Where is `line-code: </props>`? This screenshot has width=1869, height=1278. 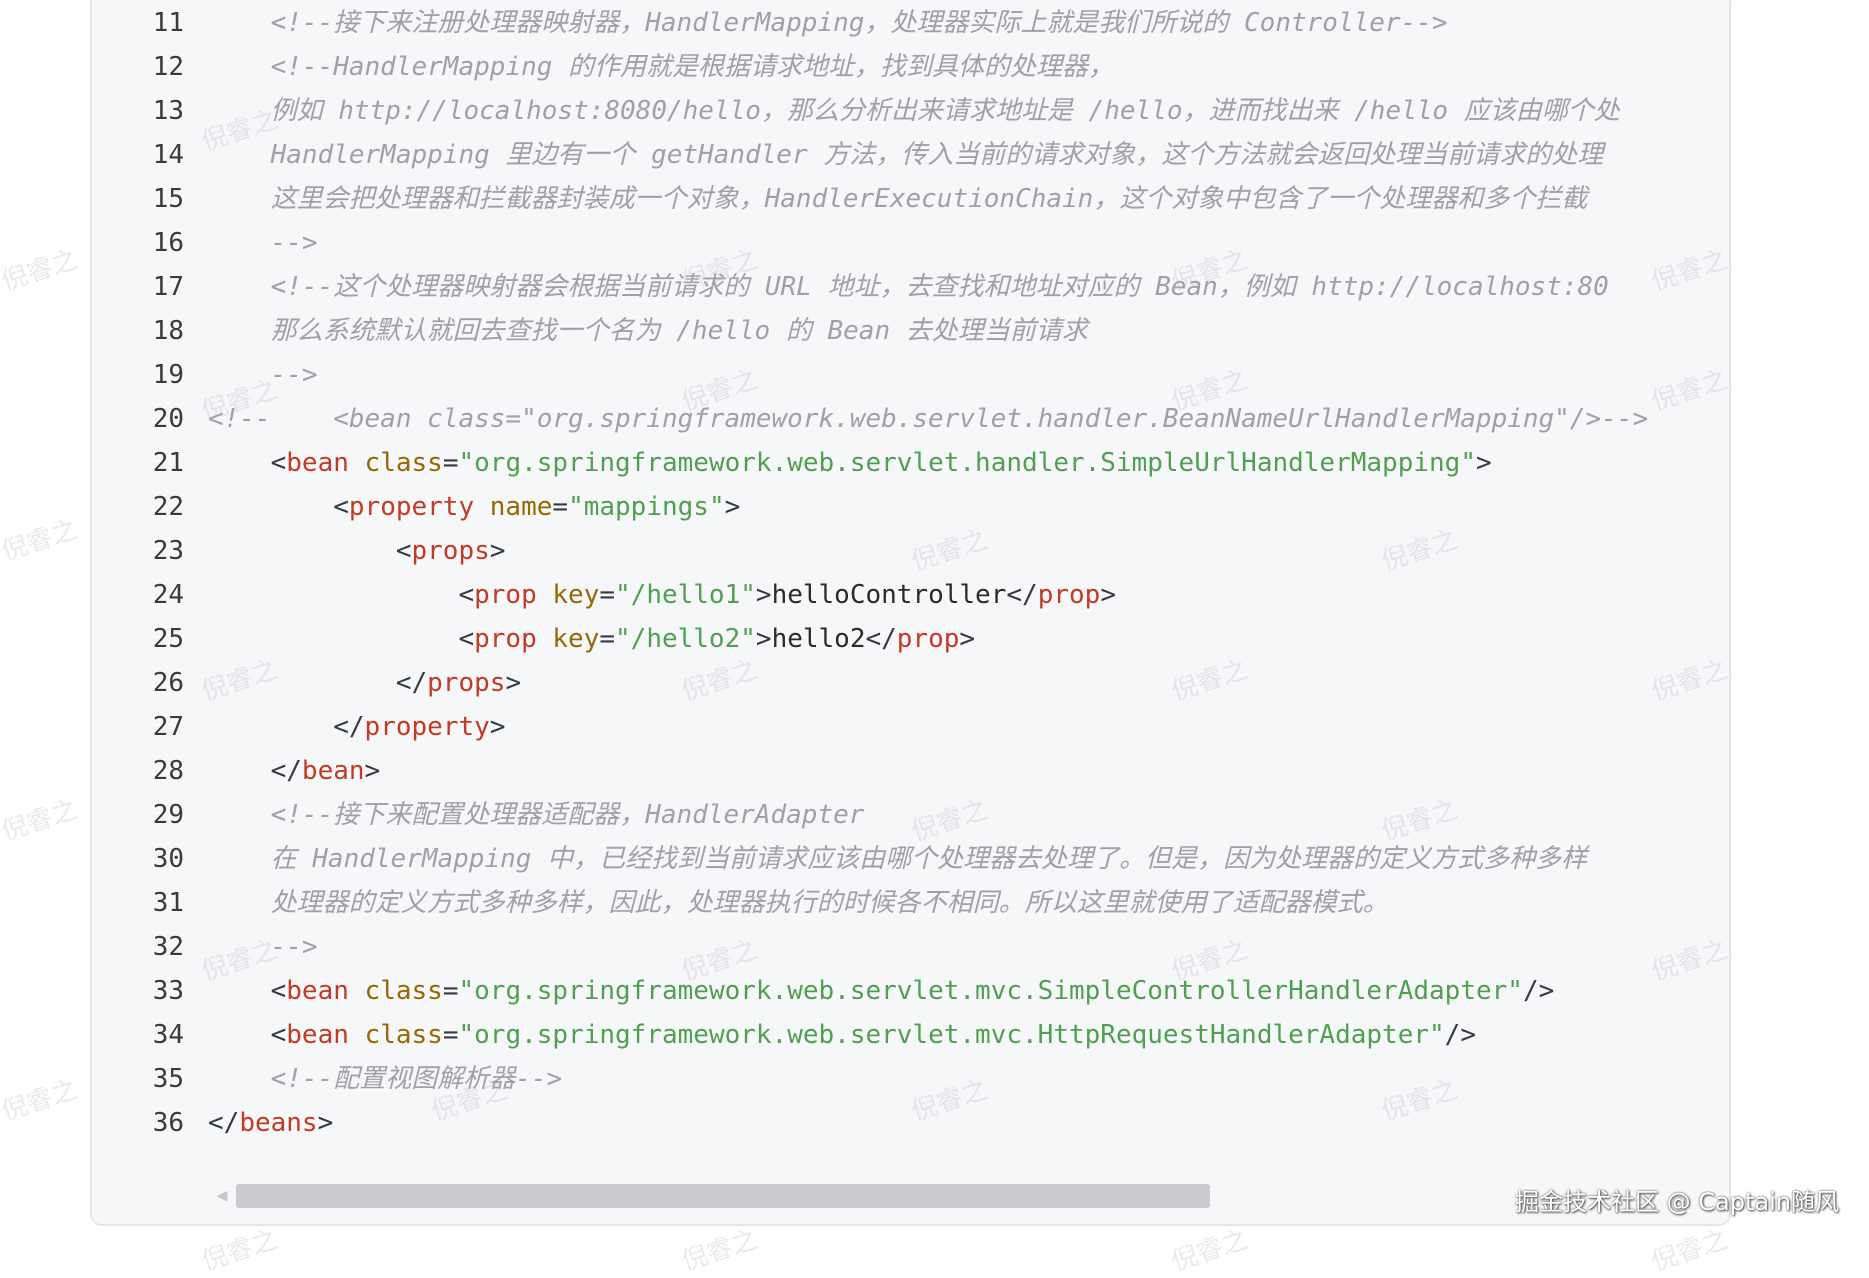
line-code: </props> is located at coordinates (946, 683).